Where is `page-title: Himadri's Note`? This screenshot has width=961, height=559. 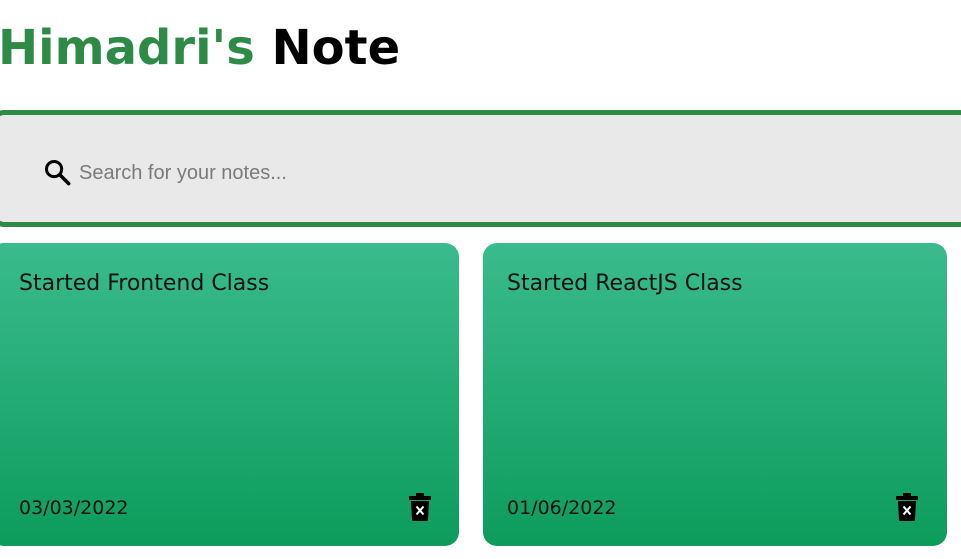 page-title: Himadri's Note is located at coordinates (200, 48).